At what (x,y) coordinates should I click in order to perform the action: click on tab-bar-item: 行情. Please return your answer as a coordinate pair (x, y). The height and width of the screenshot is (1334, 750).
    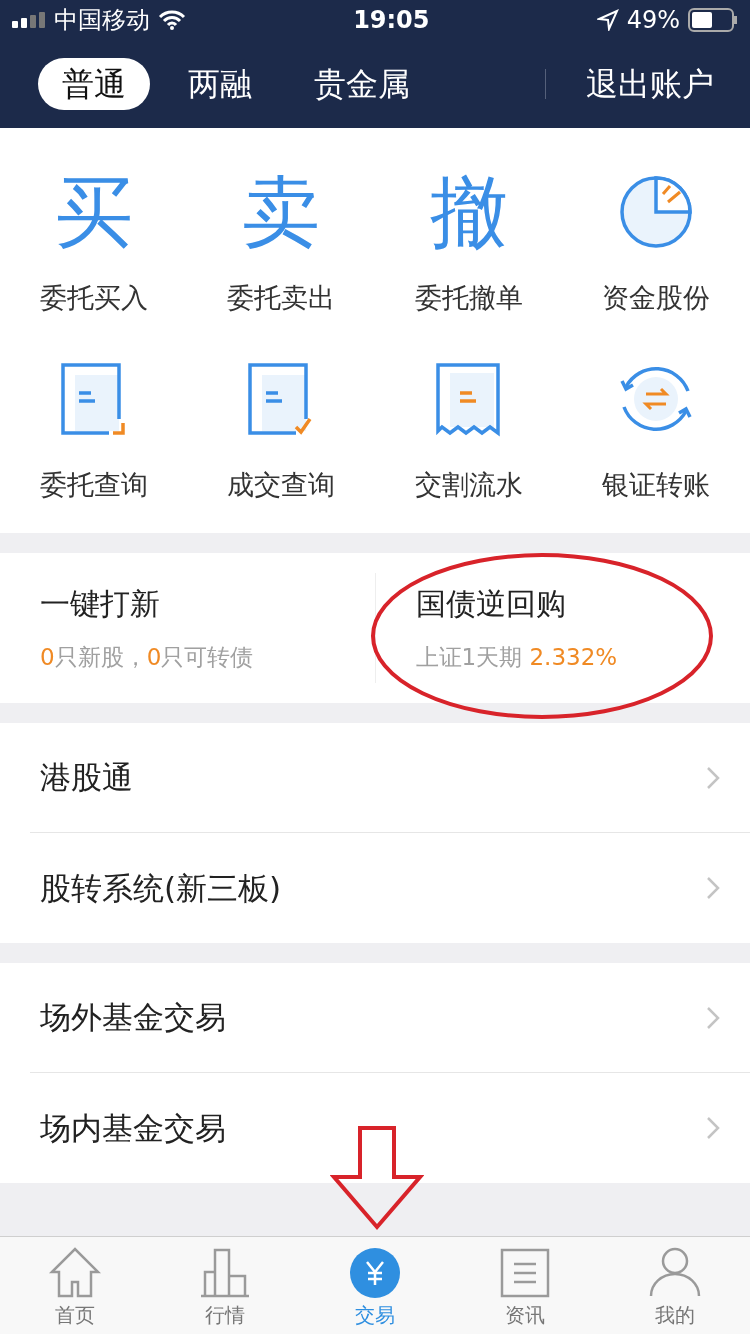
    Looking at the image, I should click on (225, 1285).